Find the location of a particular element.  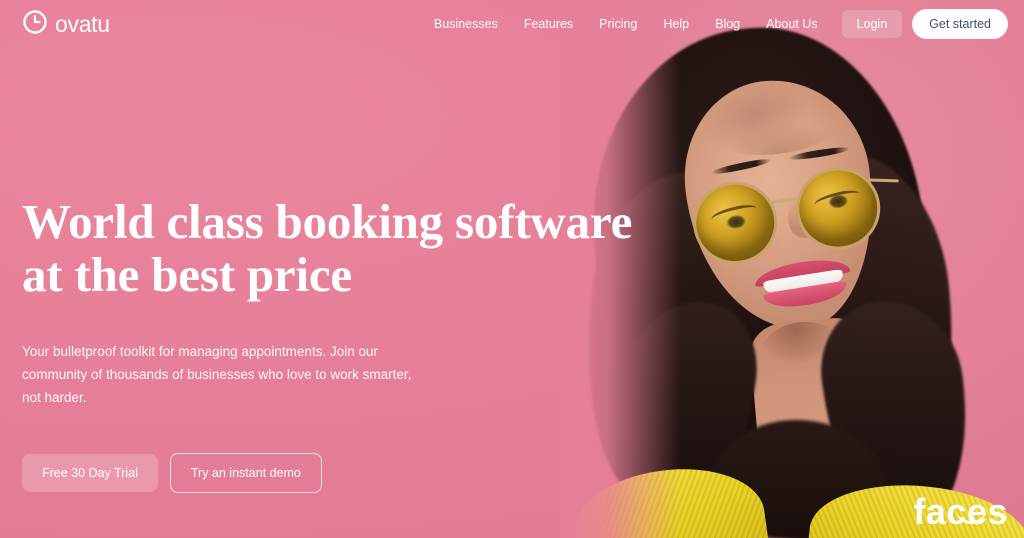

iris-left is located at coordinates (736, 222).